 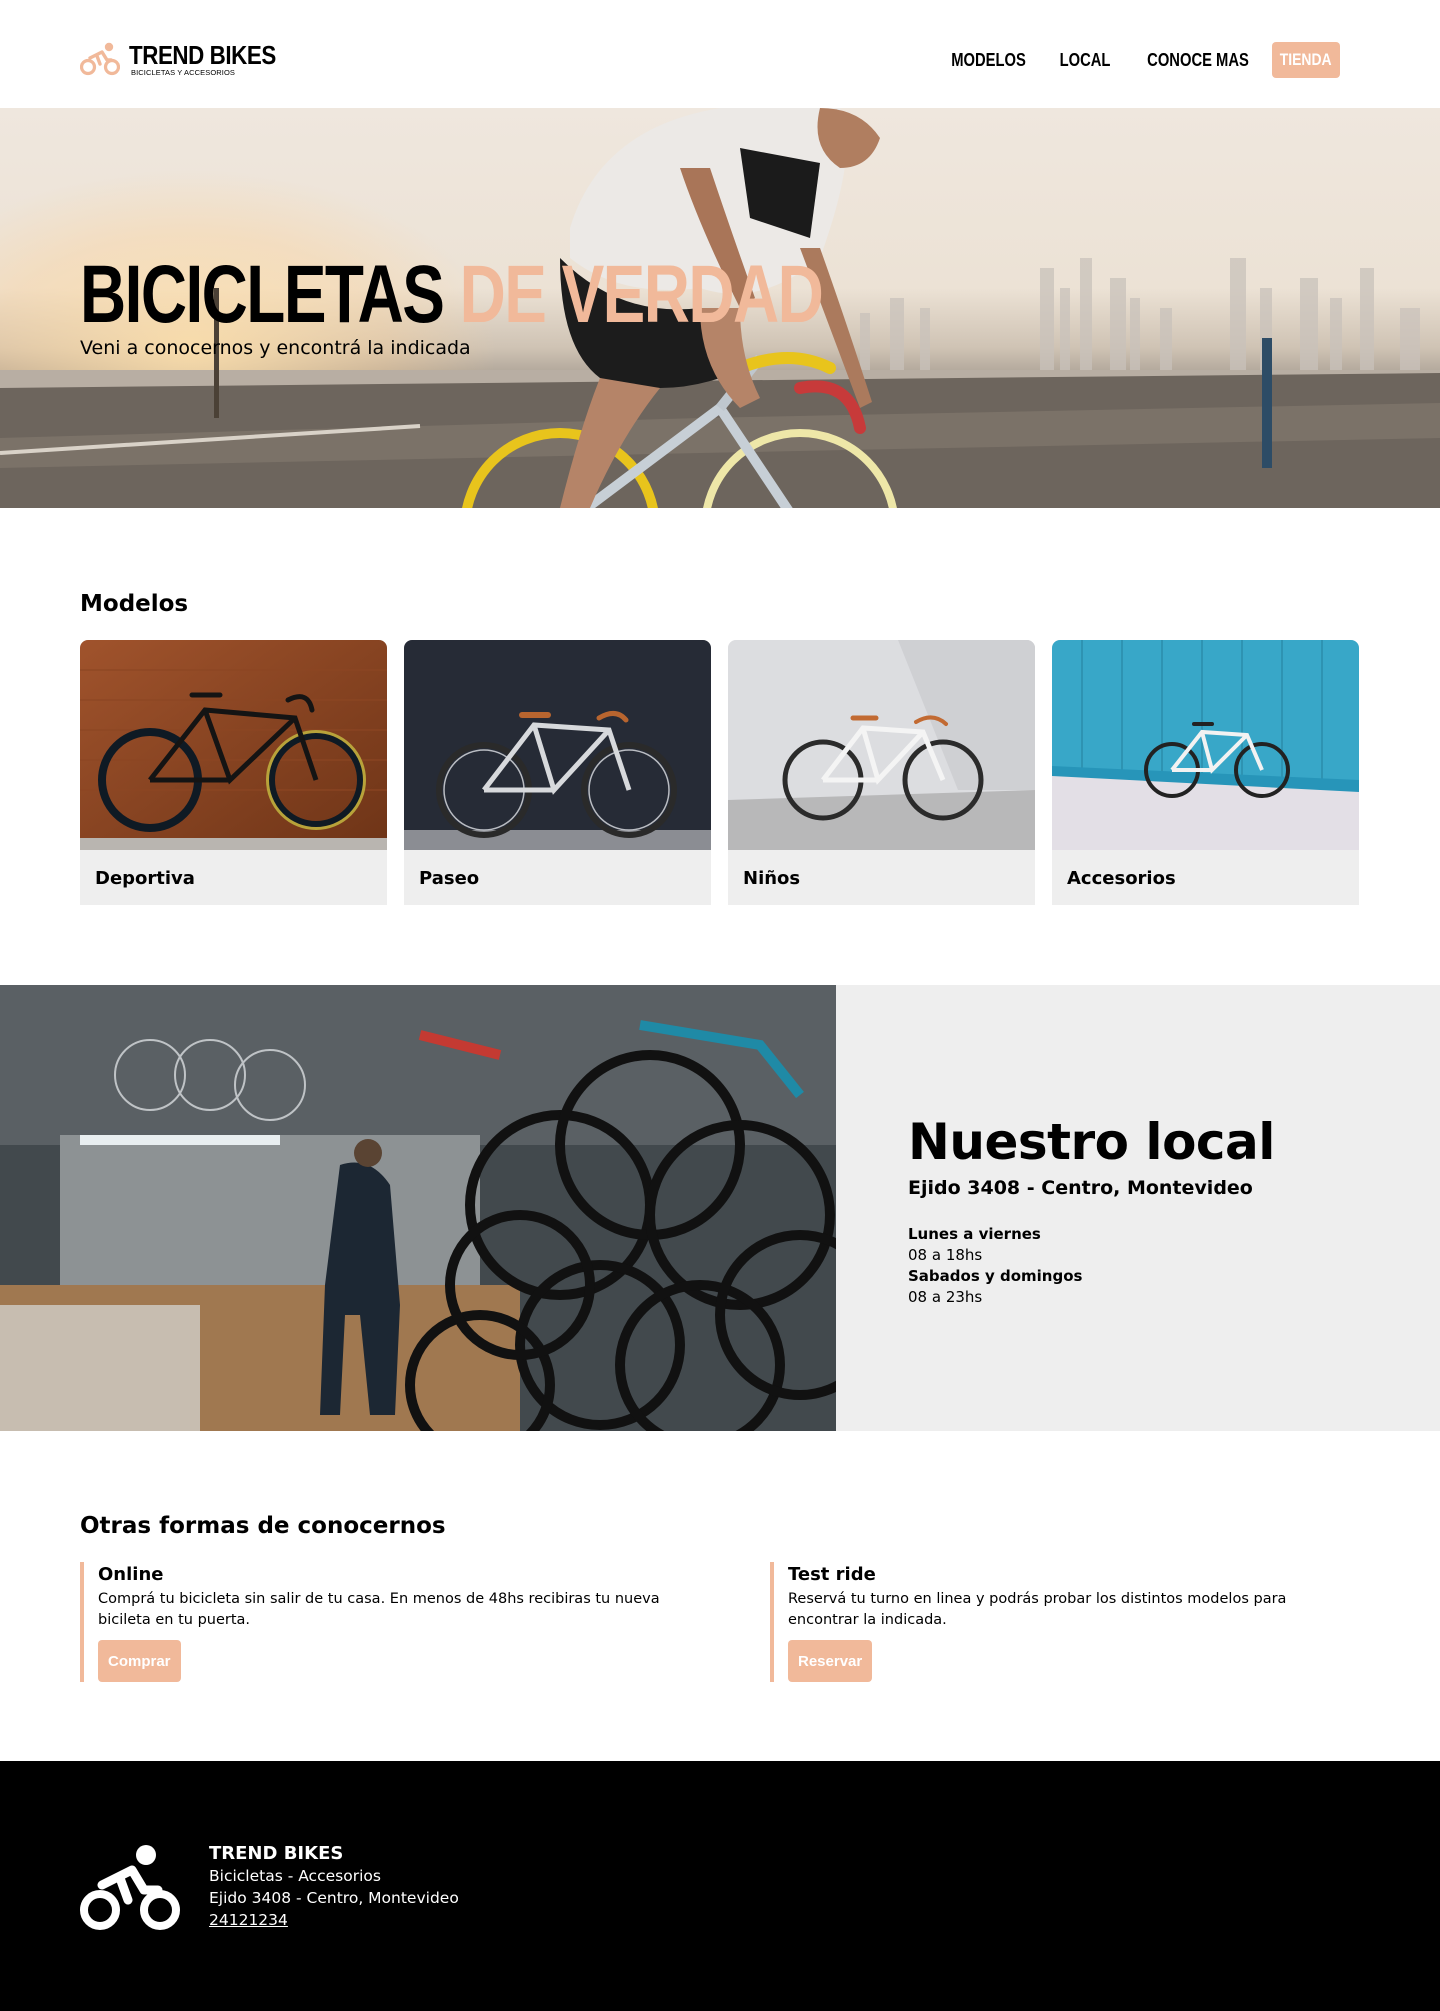 I want to click on hero-title-part2: DE VERDAD, so click(x=641, y=294).